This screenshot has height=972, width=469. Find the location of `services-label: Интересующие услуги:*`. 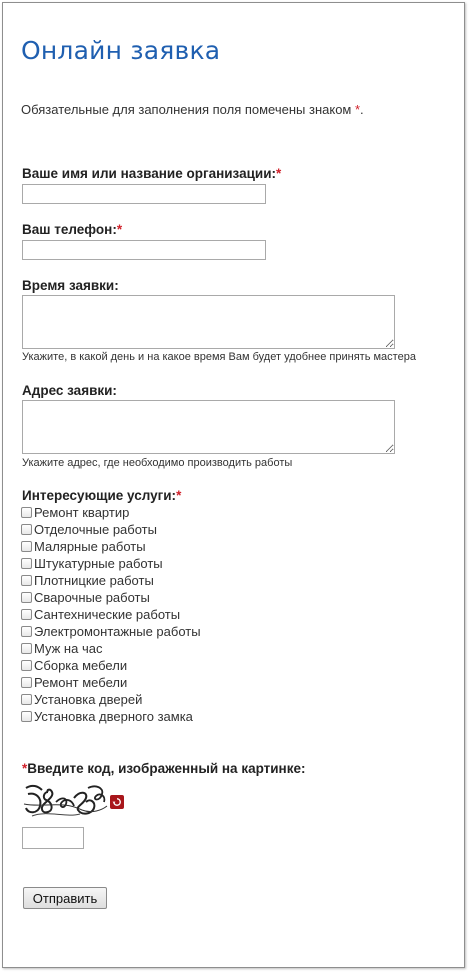

services-label: Интересующие услуги:* is located at coordinates (101, 495).